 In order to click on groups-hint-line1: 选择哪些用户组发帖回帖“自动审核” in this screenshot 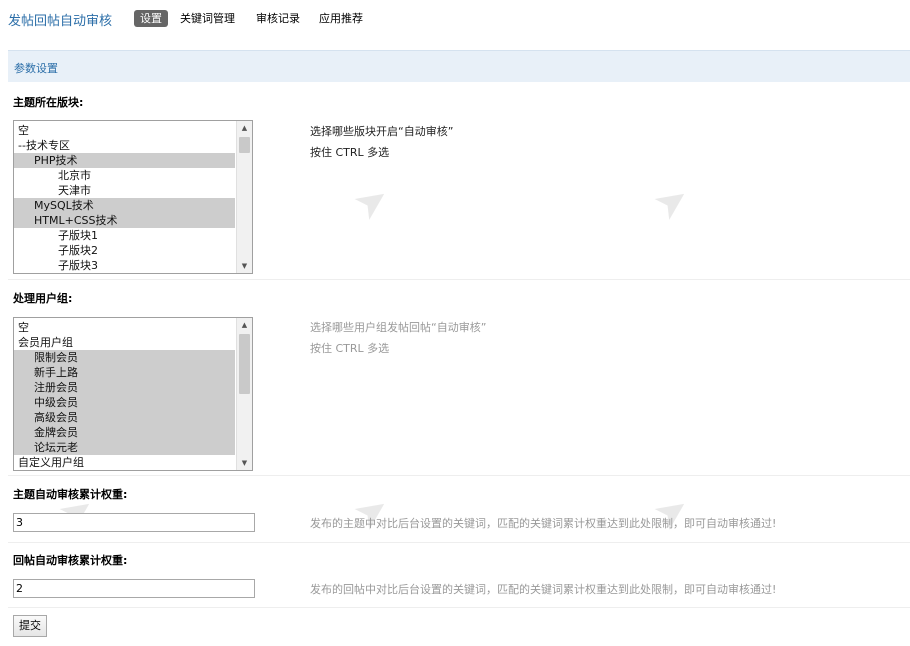, I will do `click(398, 327)`.